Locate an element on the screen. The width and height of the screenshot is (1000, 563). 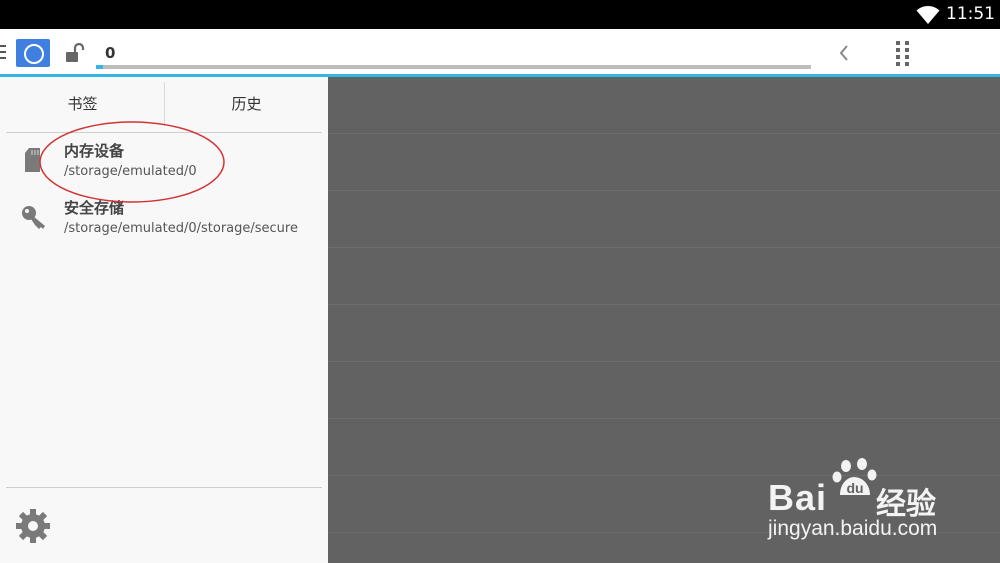
load-progress-fill is located at coordinates (100, 67).